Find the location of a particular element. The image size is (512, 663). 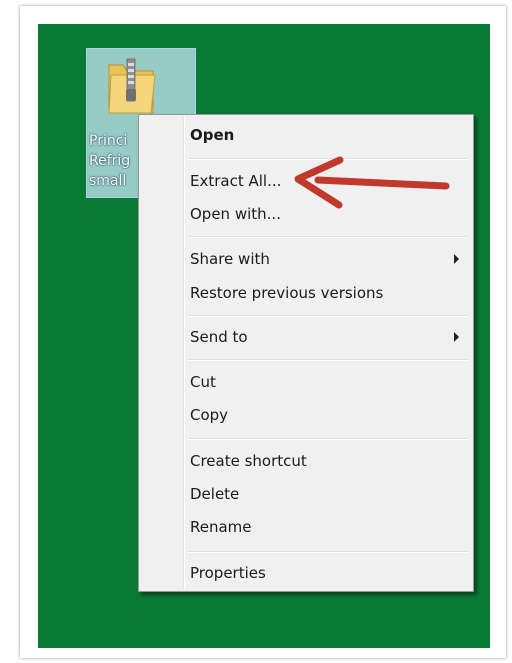

menu-item-cut: Cut is located at coordinates (329, 382).